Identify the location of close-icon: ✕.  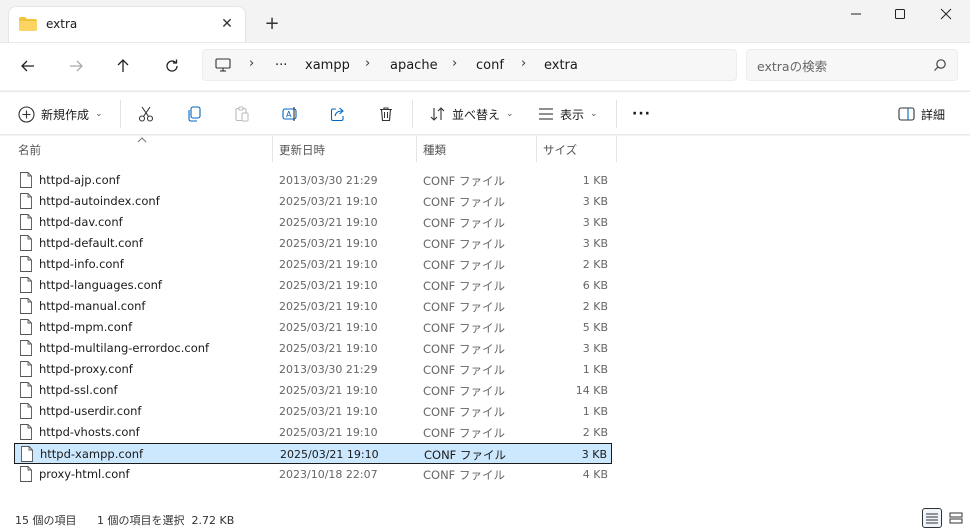
(227, 24).